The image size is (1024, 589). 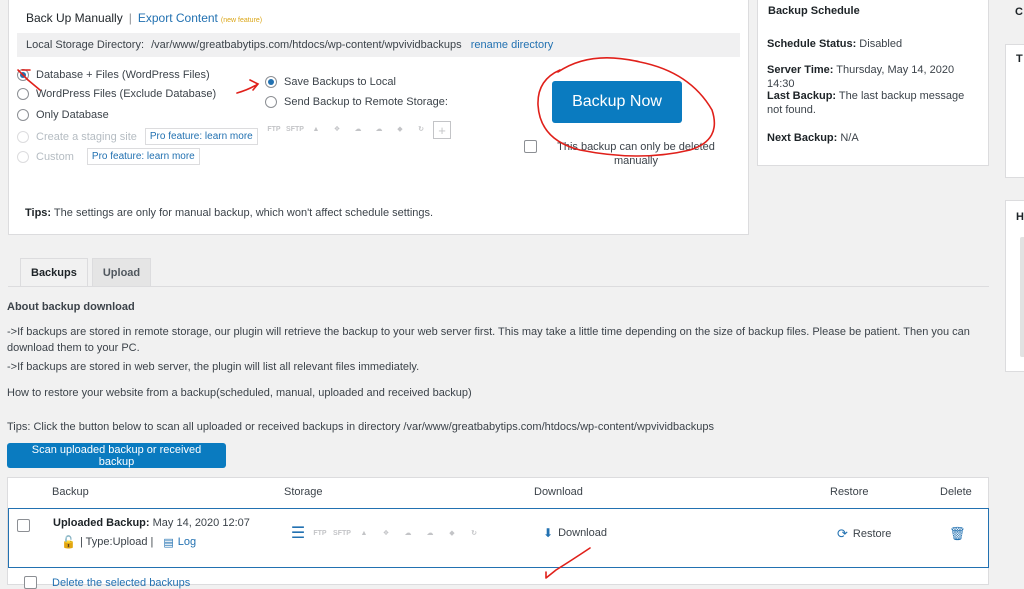 What do you see at coordinates (812, 44) in the screenshot?
I see `schedule-status-label: Schedule Status:` at bounding box center [812, 44].